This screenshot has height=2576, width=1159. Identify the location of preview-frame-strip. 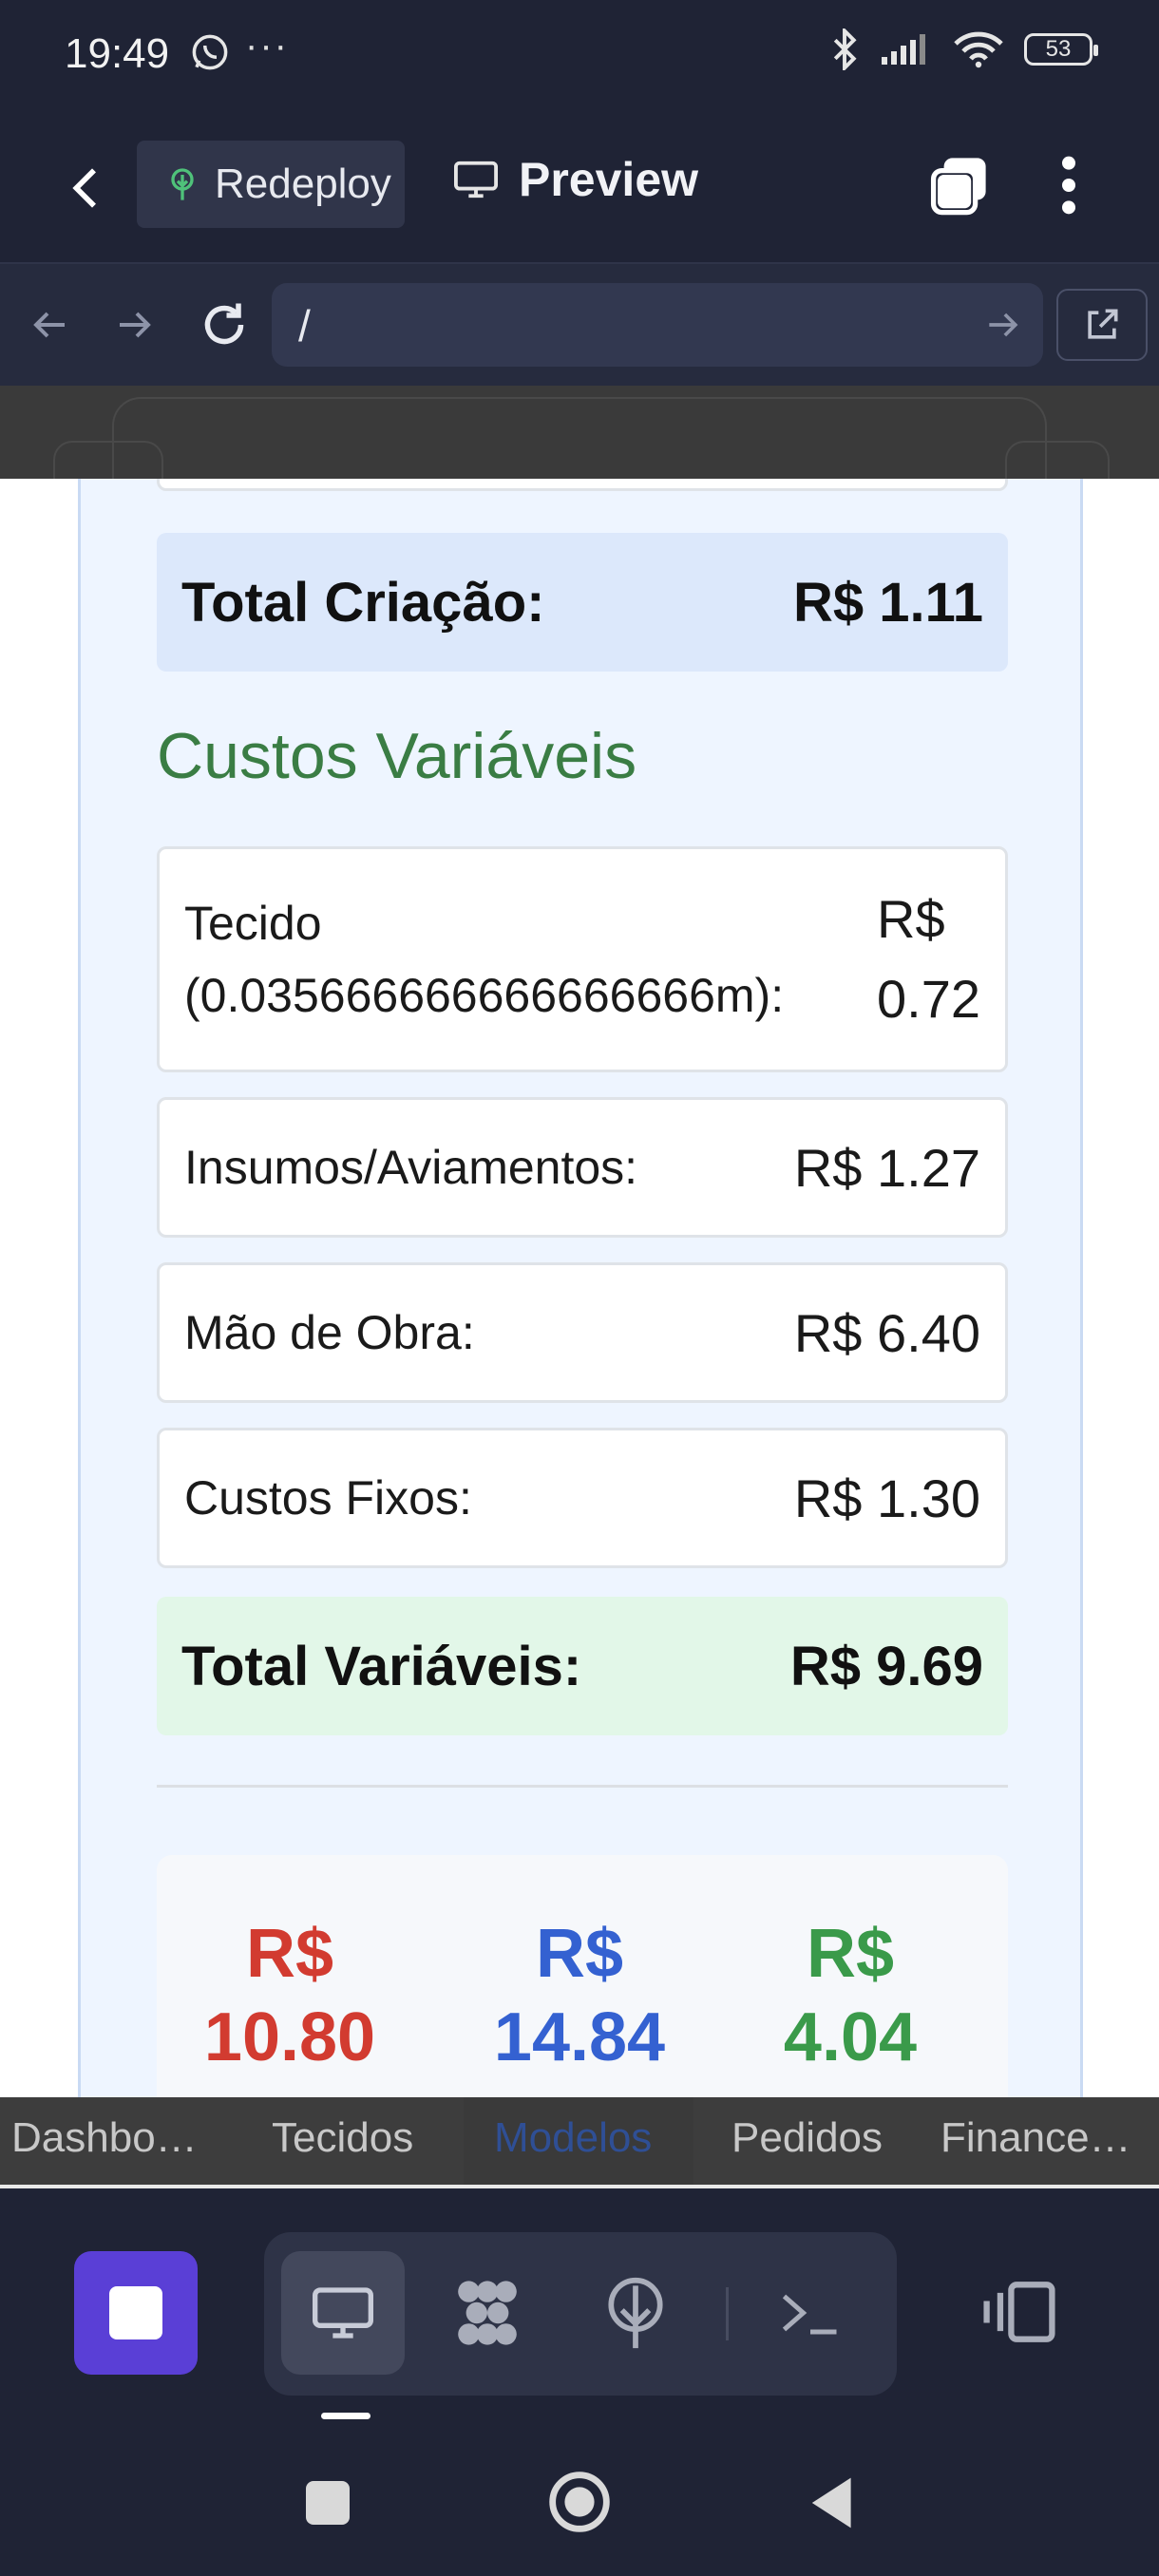
(579, 432).